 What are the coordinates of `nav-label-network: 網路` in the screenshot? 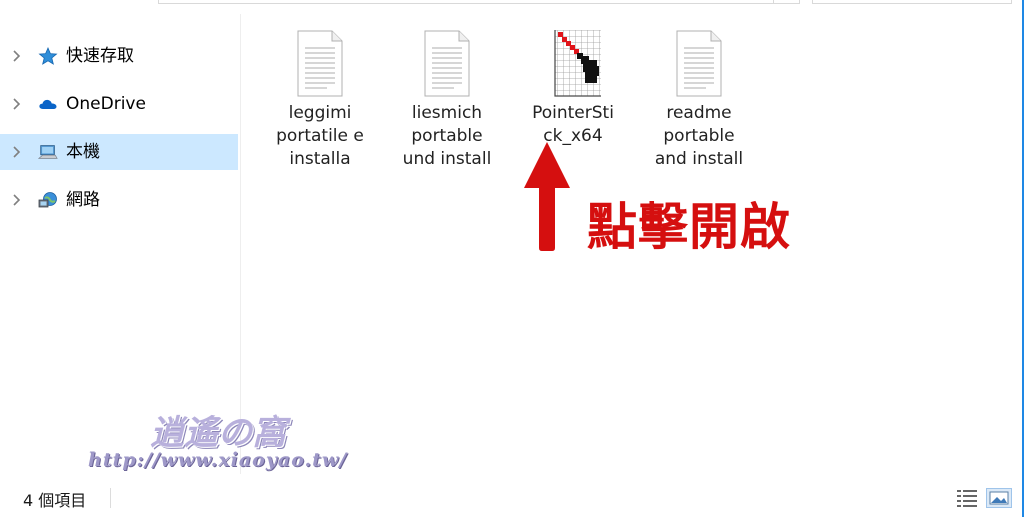 It's located at (83, 200).